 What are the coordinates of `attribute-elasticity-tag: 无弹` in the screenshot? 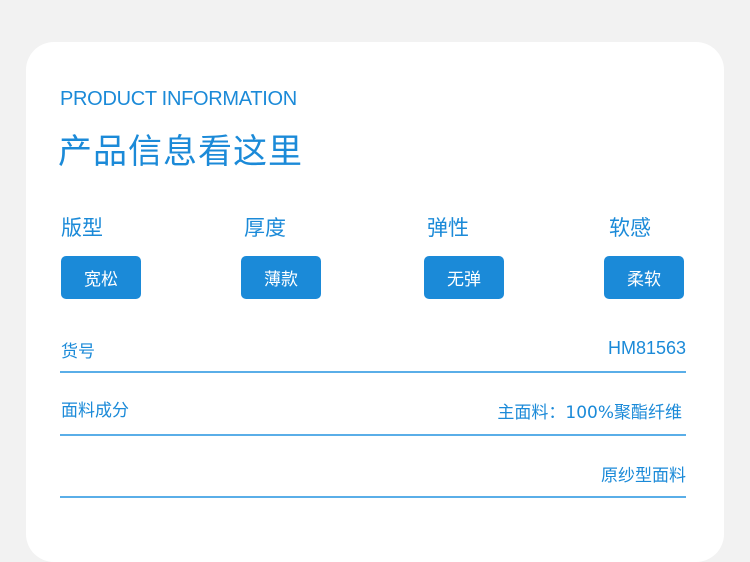 It's located at (464, 277).